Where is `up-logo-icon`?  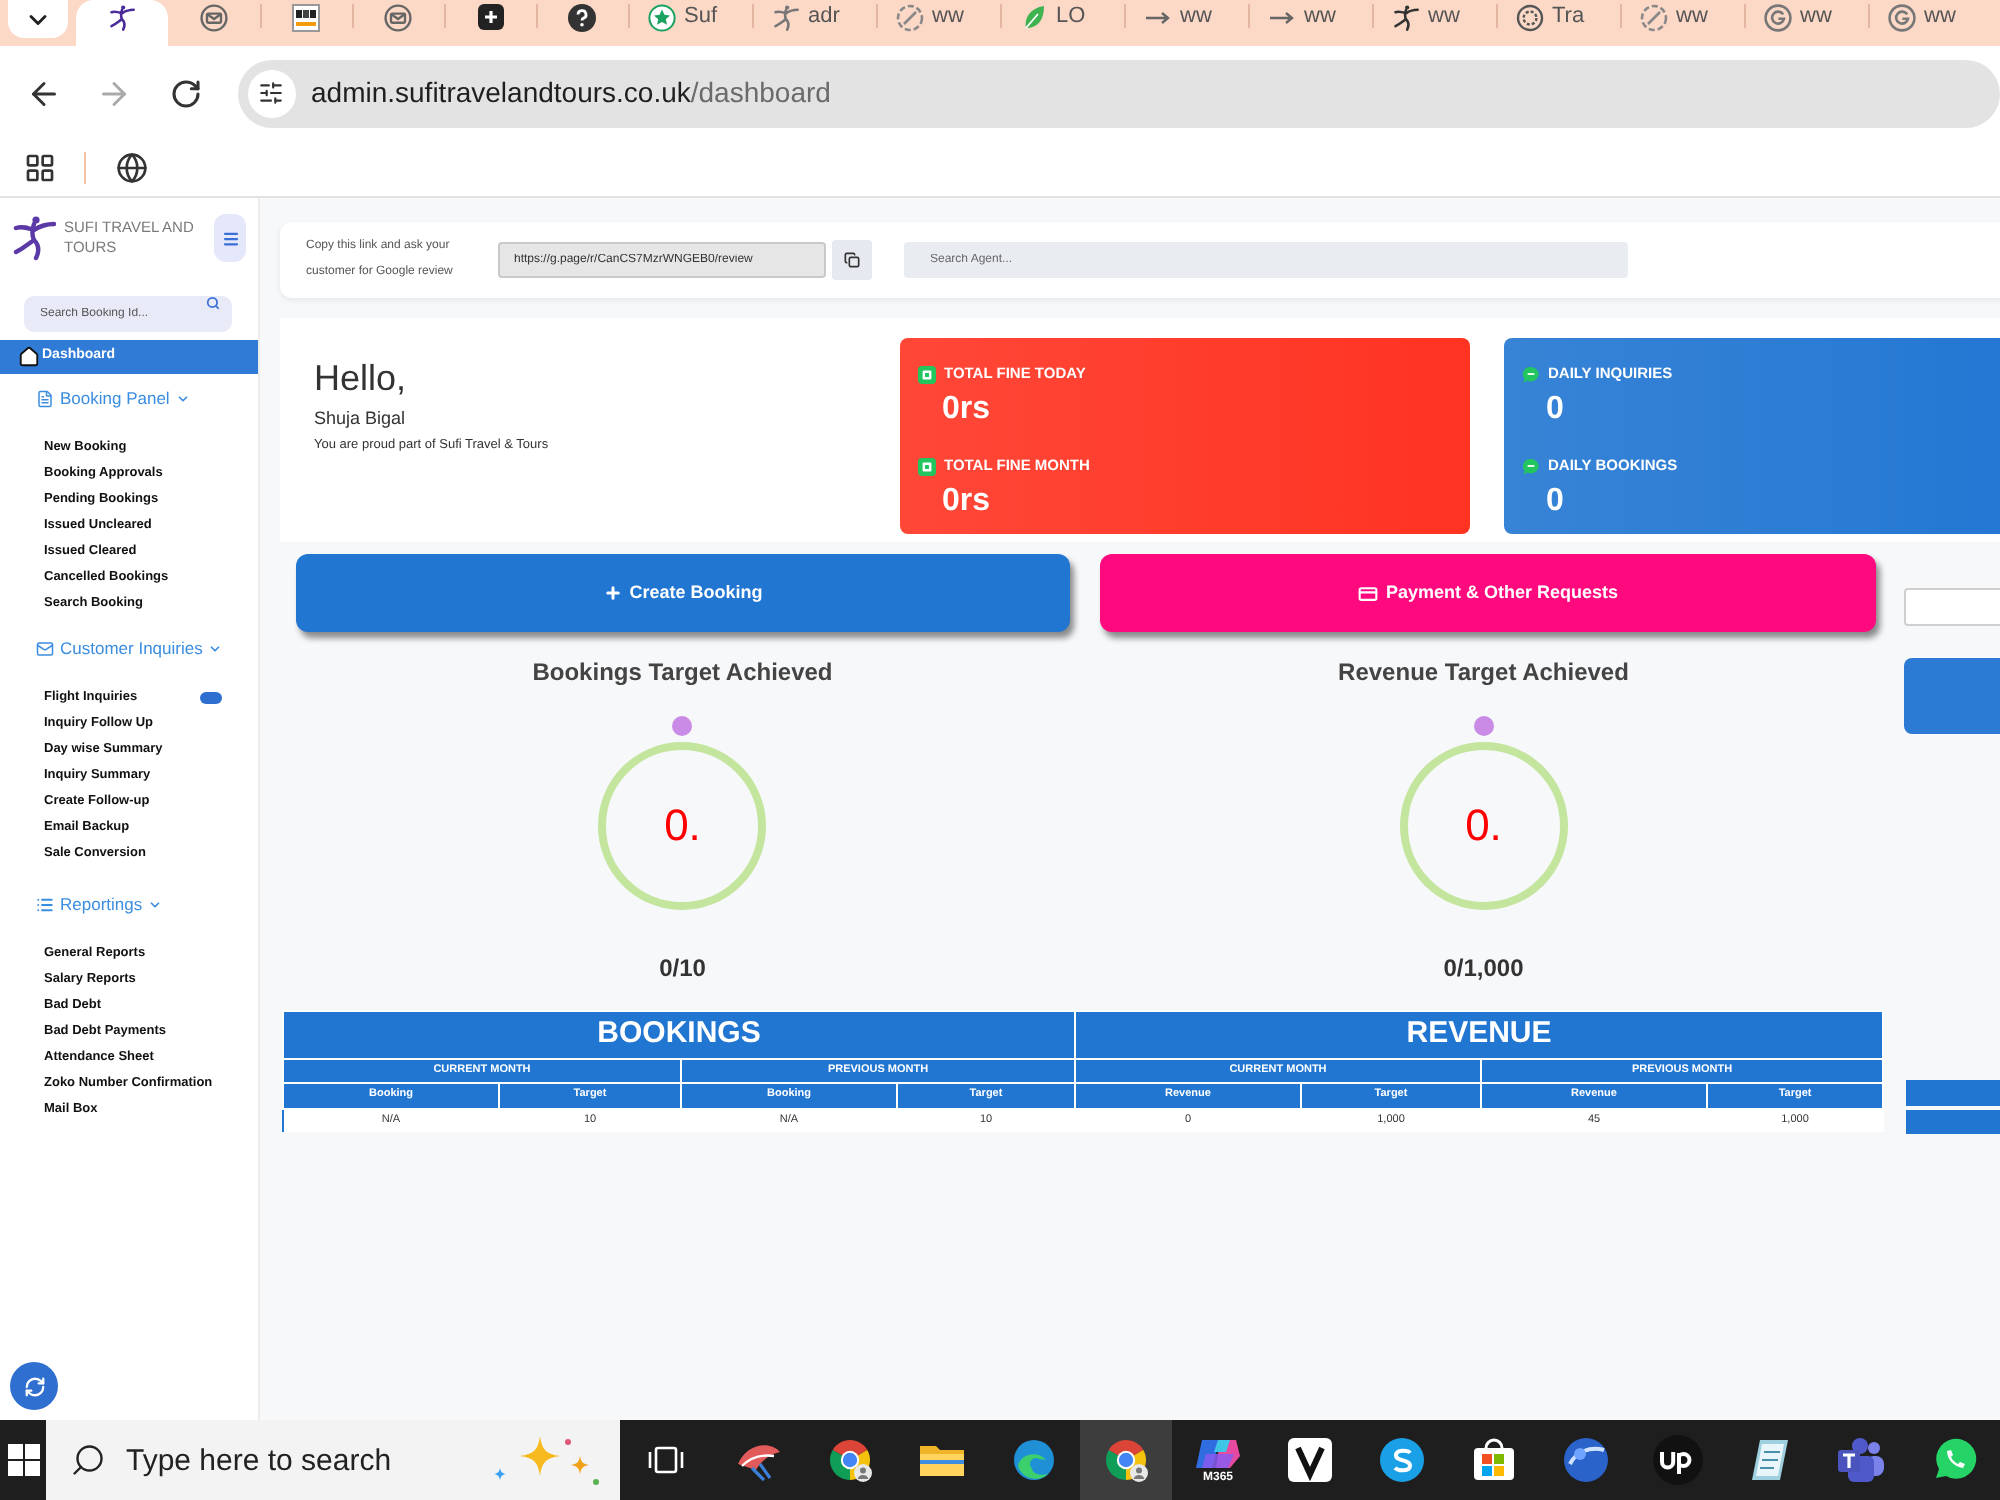 up-logo-icon is located at coordinates (1678, 1460).